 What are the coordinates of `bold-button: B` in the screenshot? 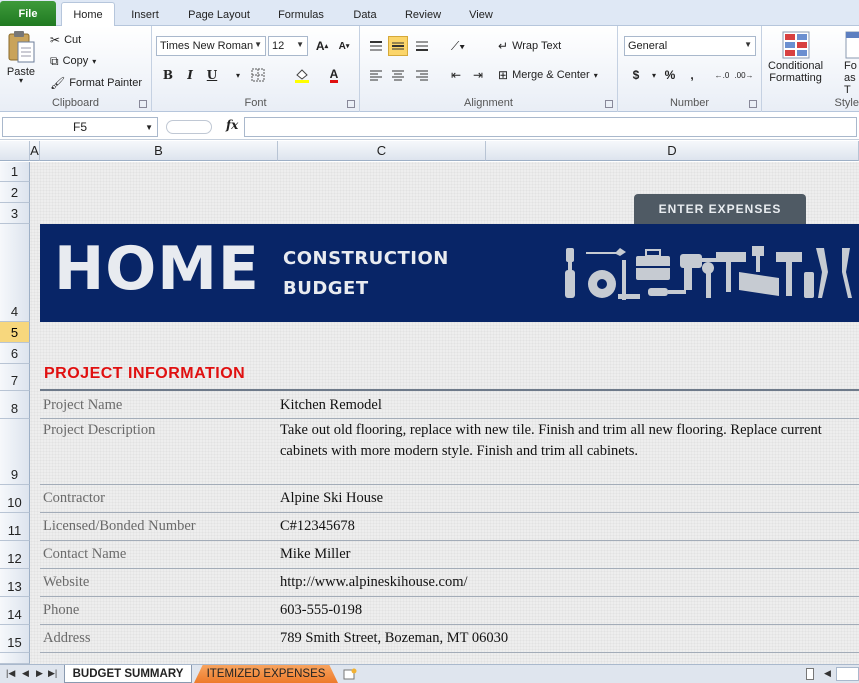 It's located at (168, 75).